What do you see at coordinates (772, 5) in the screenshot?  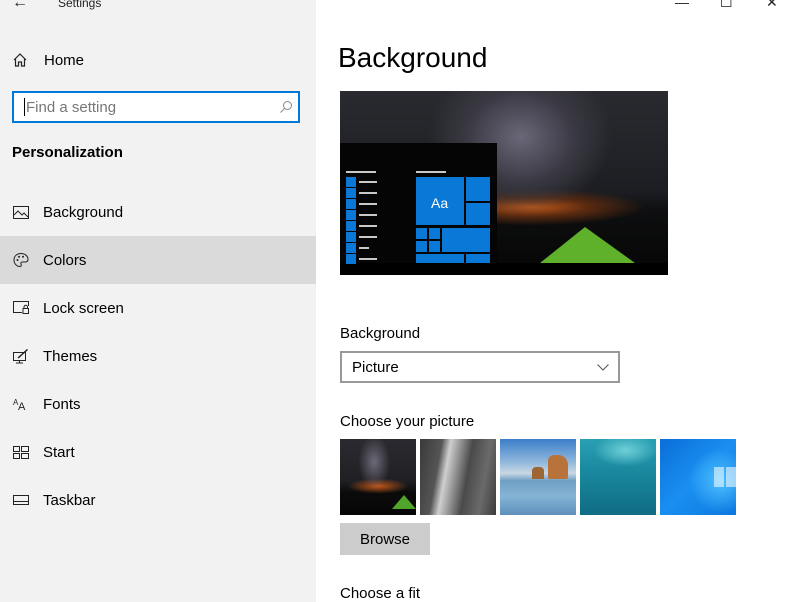 I see `close-button: ✕` at bounding box center [772, 5].